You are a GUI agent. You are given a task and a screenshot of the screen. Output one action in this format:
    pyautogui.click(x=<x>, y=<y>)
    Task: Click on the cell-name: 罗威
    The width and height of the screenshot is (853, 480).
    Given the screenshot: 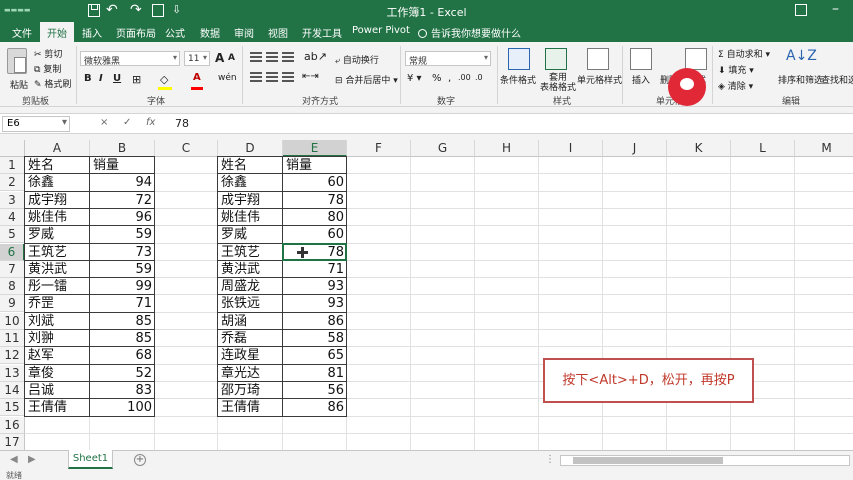 What is the action you would take?
    pyautogui.click(x=250, y=234)
    